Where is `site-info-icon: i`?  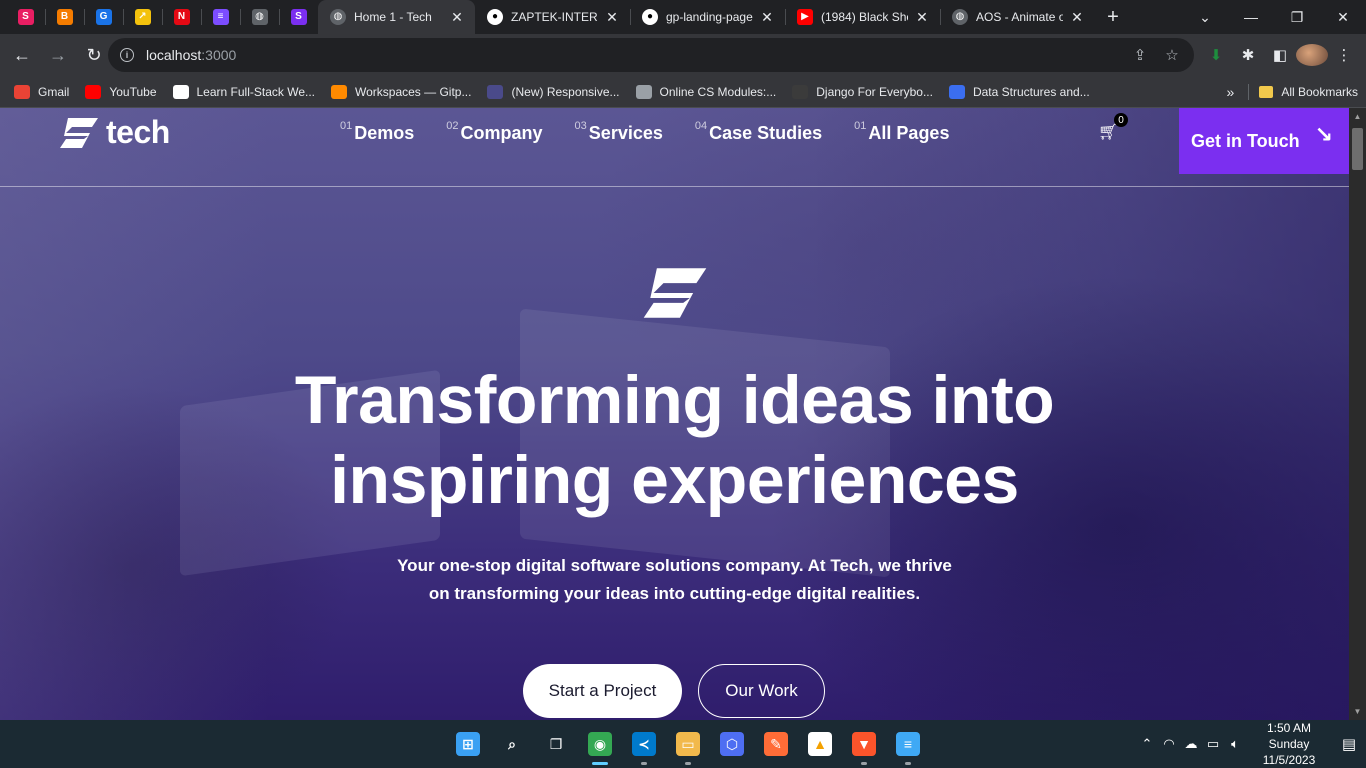 site-info-icon: i is located at coordinates (127, 55).